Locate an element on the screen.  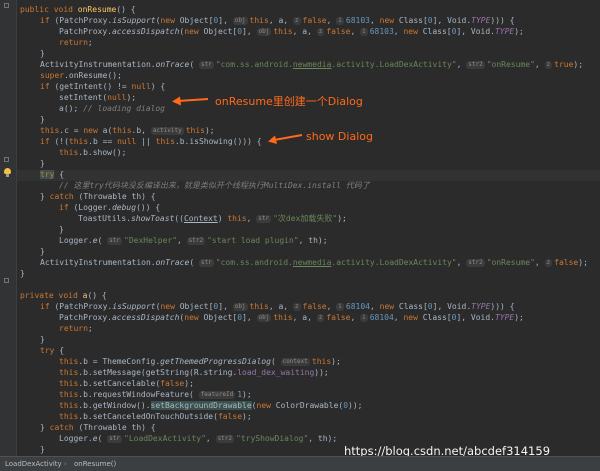
code-token: Context is located at coordinates (200, 218).